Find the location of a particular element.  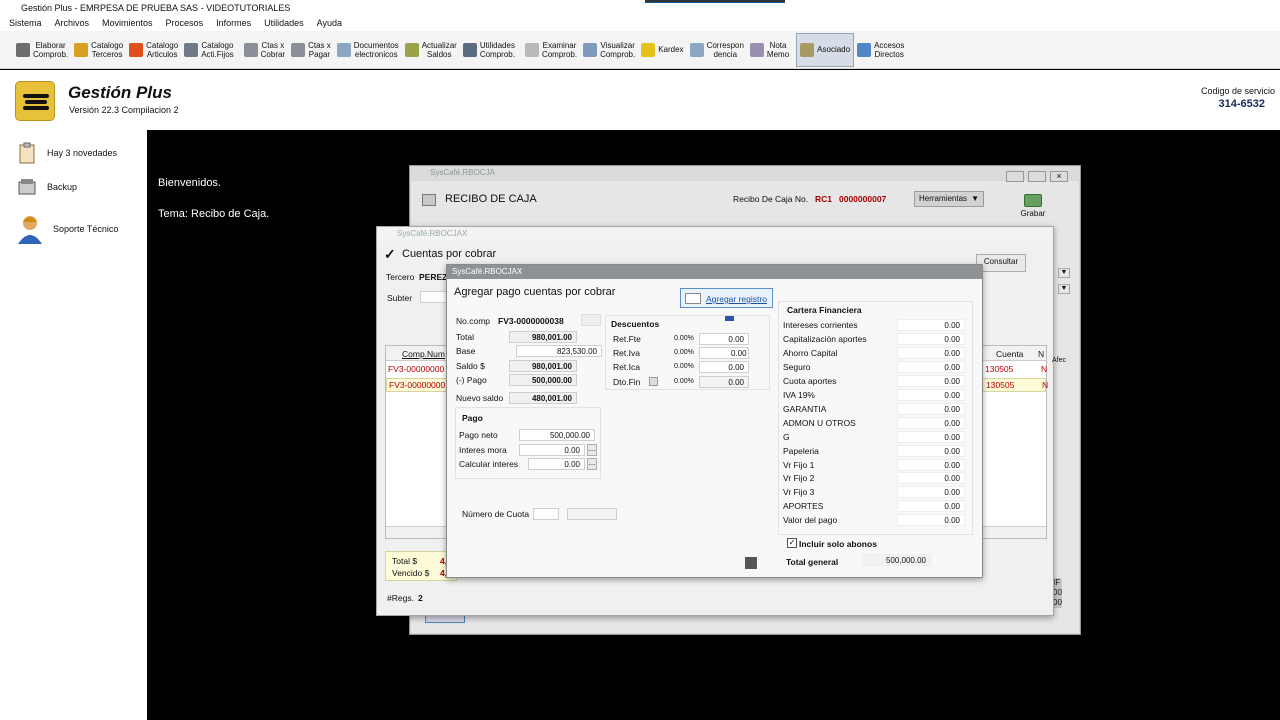

subter-label: Subter is located at coordinates (400, 298).